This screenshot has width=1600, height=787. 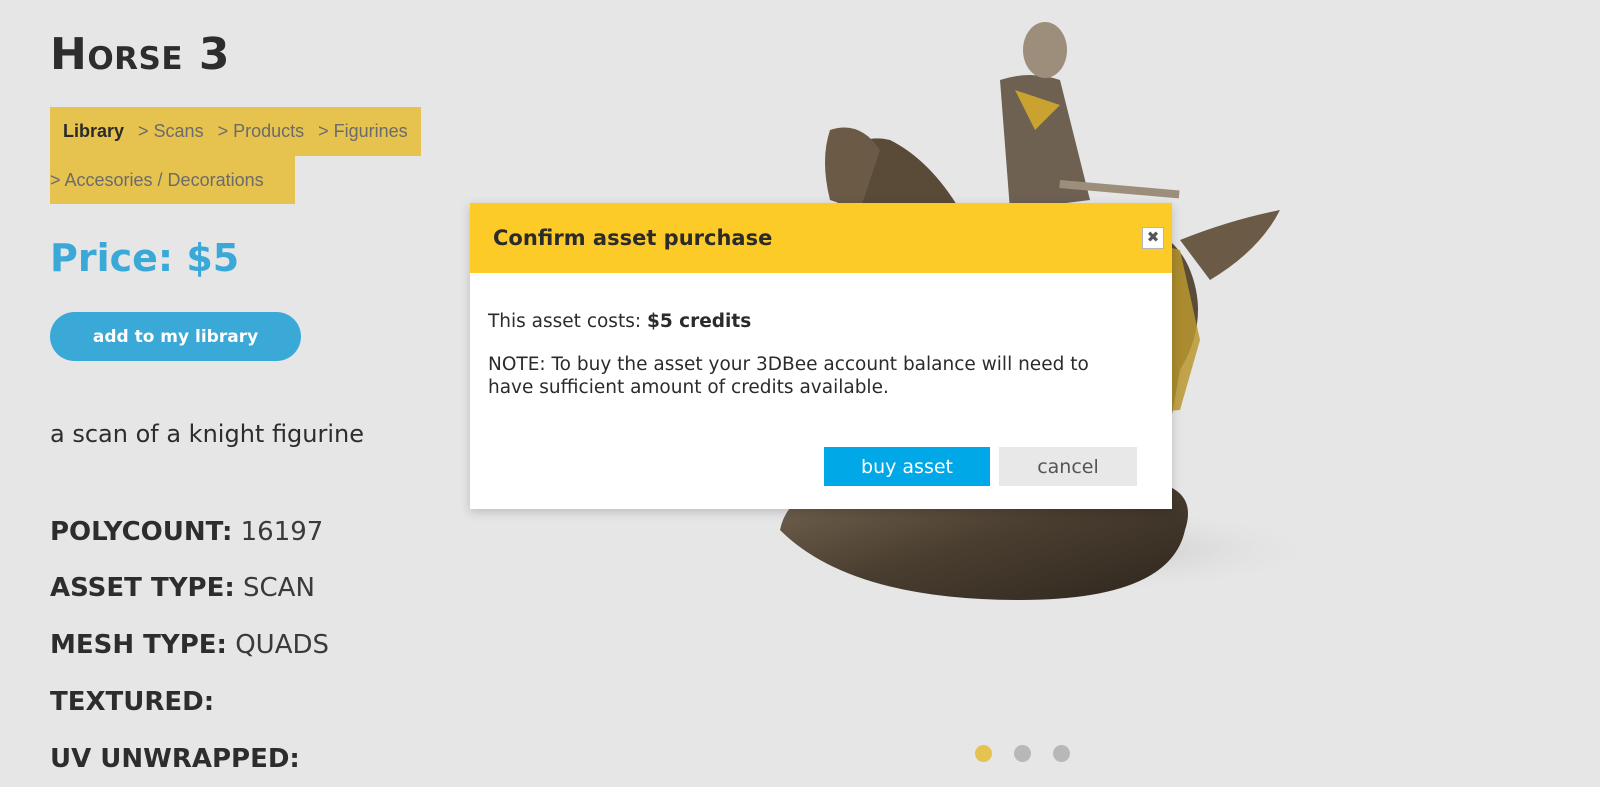 I want to click on carousel-dots, so click(x=1022, y=753).